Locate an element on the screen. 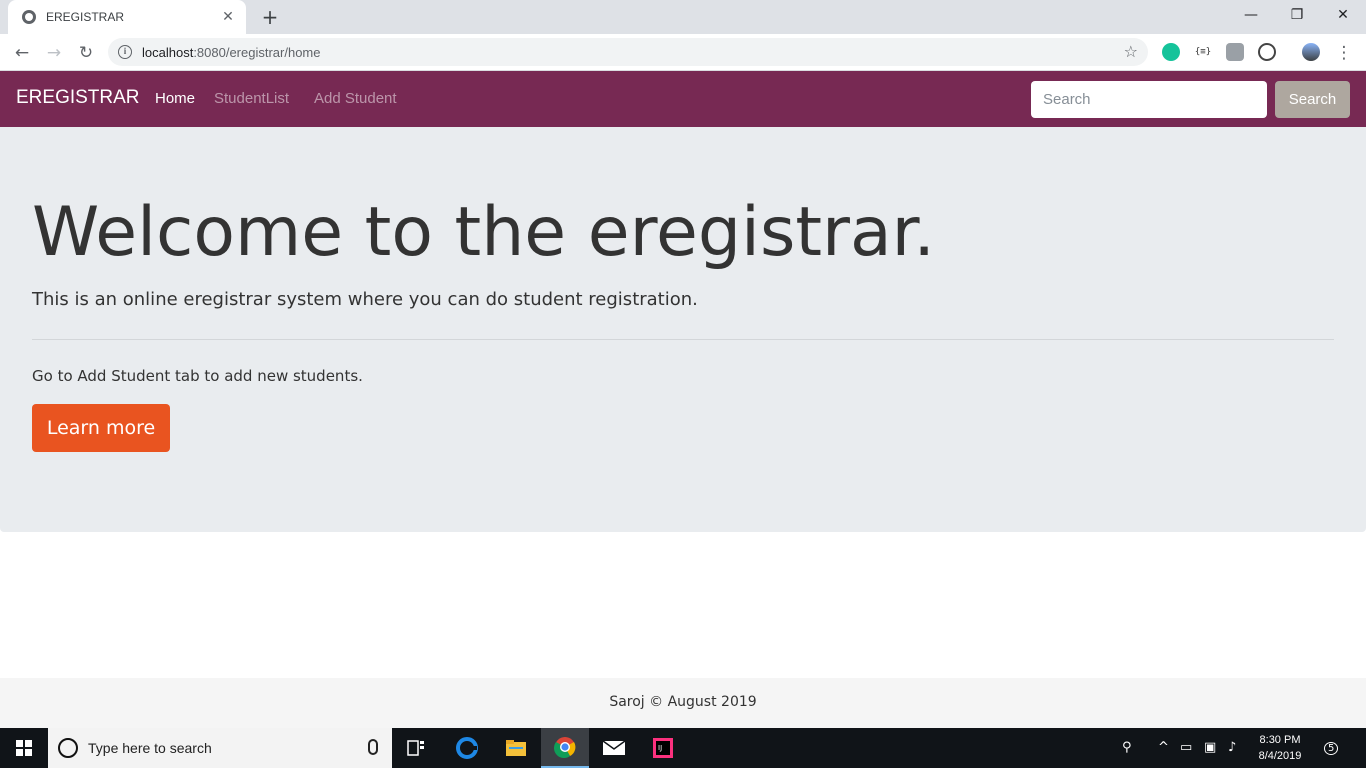 This screenshot has width=1366, height=768. nav-studentlist: StudentList is located at coordinates (251, 98).